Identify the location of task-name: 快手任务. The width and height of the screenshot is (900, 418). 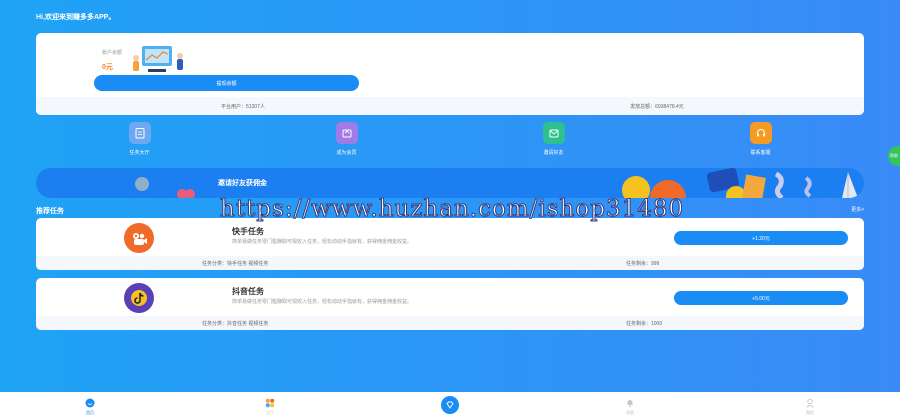
(248, 231).